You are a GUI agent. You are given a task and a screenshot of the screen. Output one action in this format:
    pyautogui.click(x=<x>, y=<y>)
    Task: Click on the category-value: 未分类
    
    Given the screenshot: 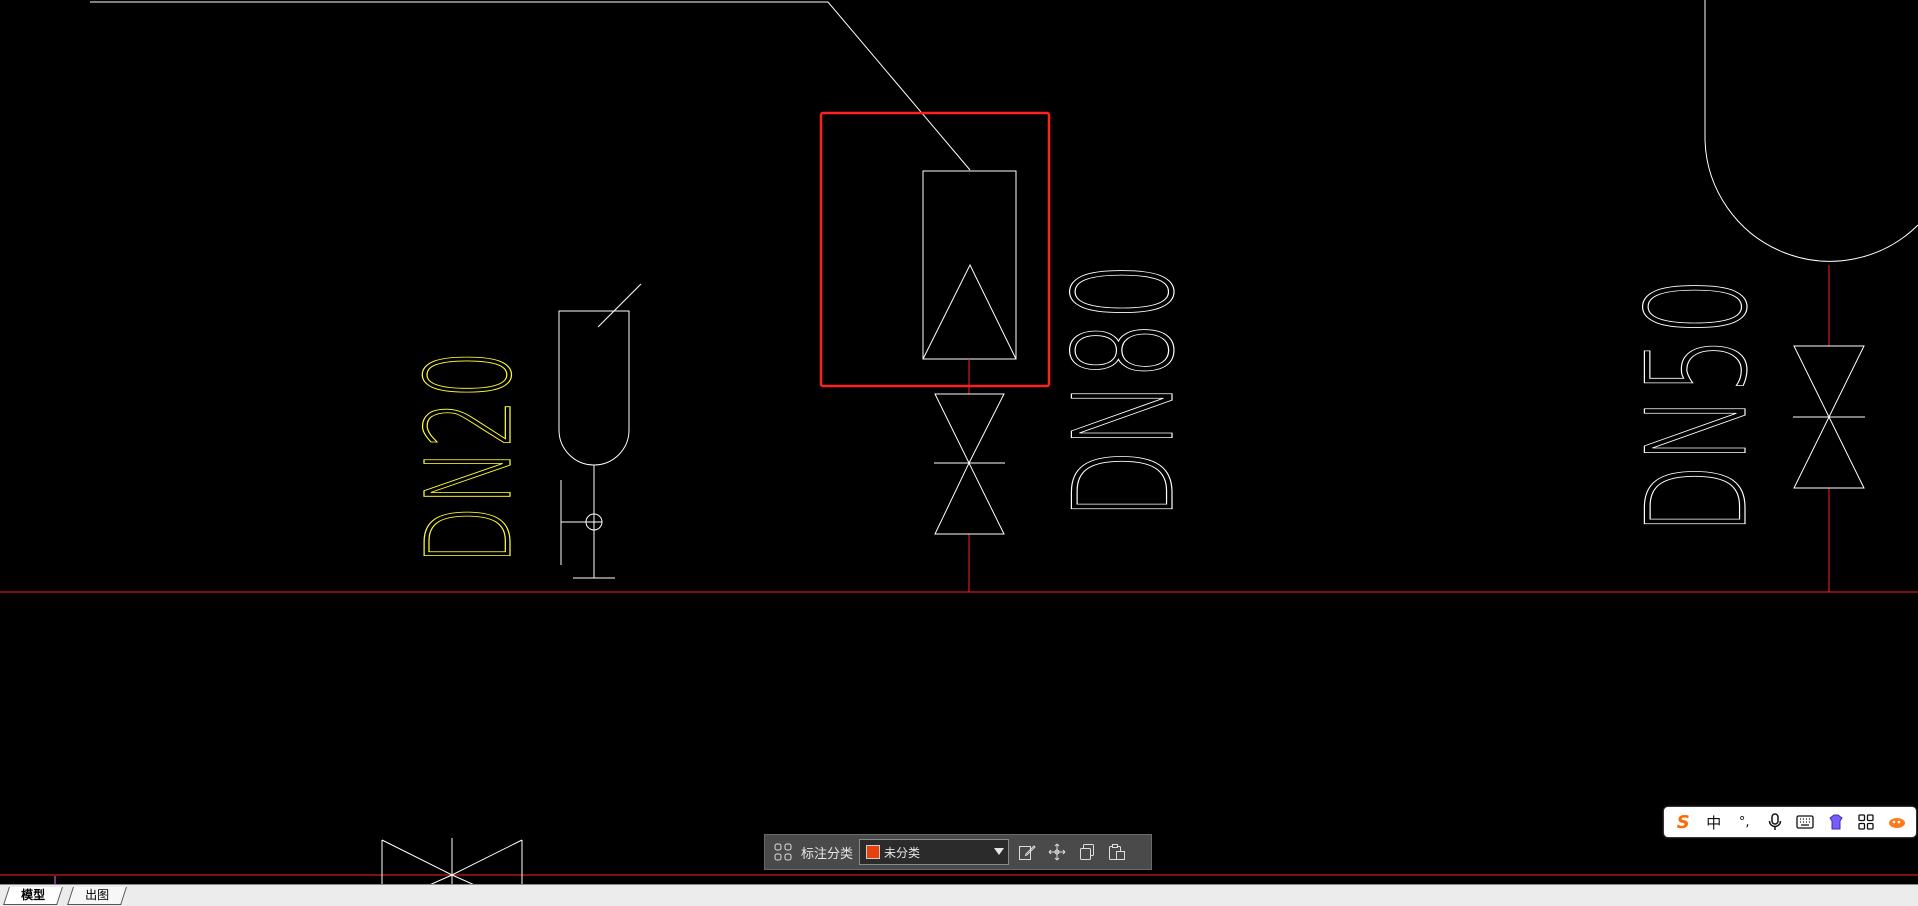 What is the action you would take?
    pyautogui.click(x=902, y=852)
    